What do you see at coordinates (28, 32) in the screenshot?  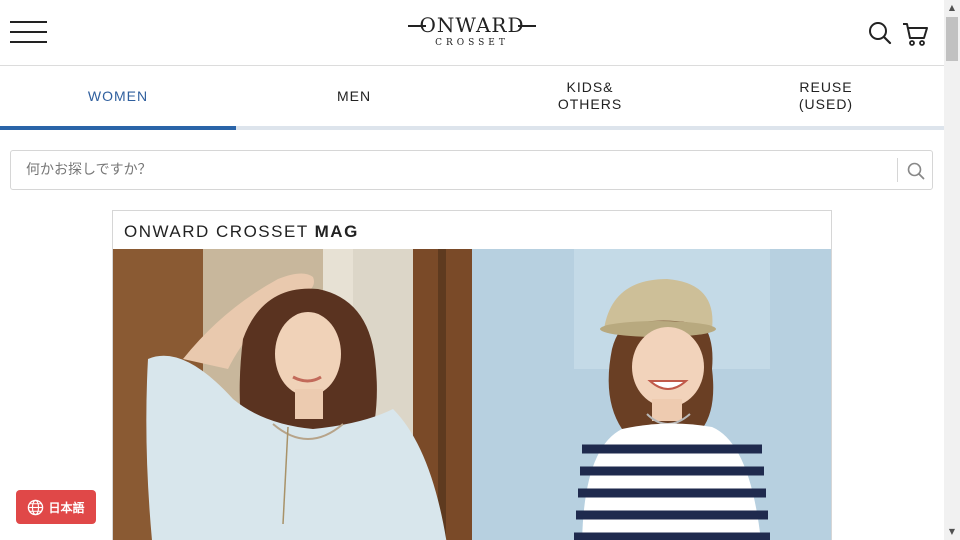 I see `hamburger-menu-icon` at bounding box center [28, 32].